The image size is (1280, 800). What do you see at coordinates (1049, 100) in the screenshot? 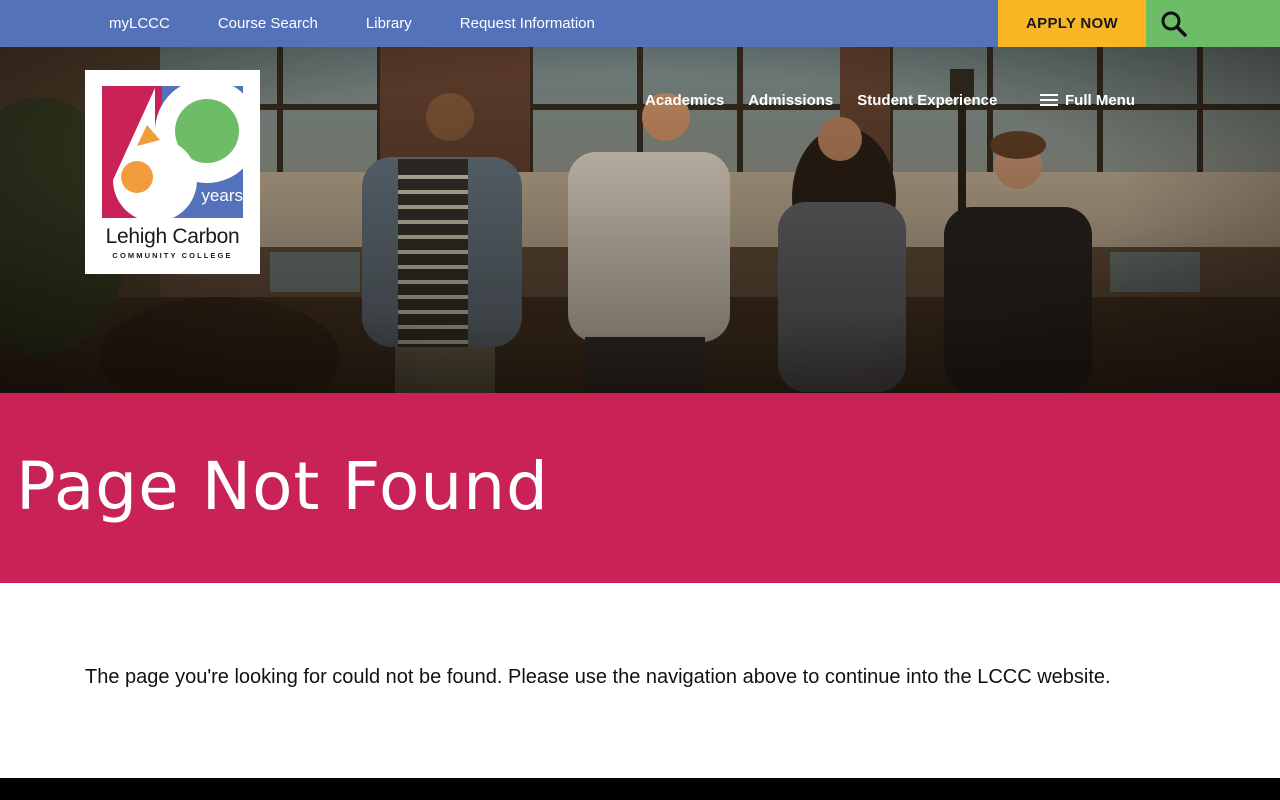
I see `hamburger-icon` at bounding box center [1049, 100].